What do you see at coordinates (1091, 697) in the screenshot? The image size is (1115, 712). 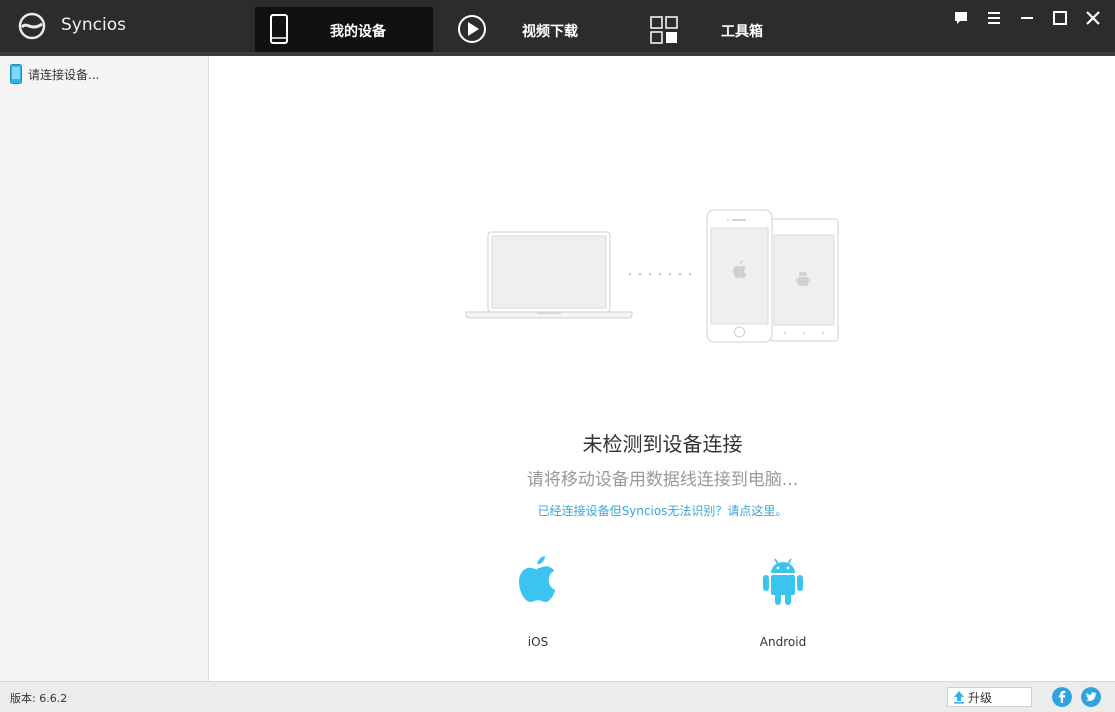 I see `twitter-icon` at bounding box center [1091, 697].